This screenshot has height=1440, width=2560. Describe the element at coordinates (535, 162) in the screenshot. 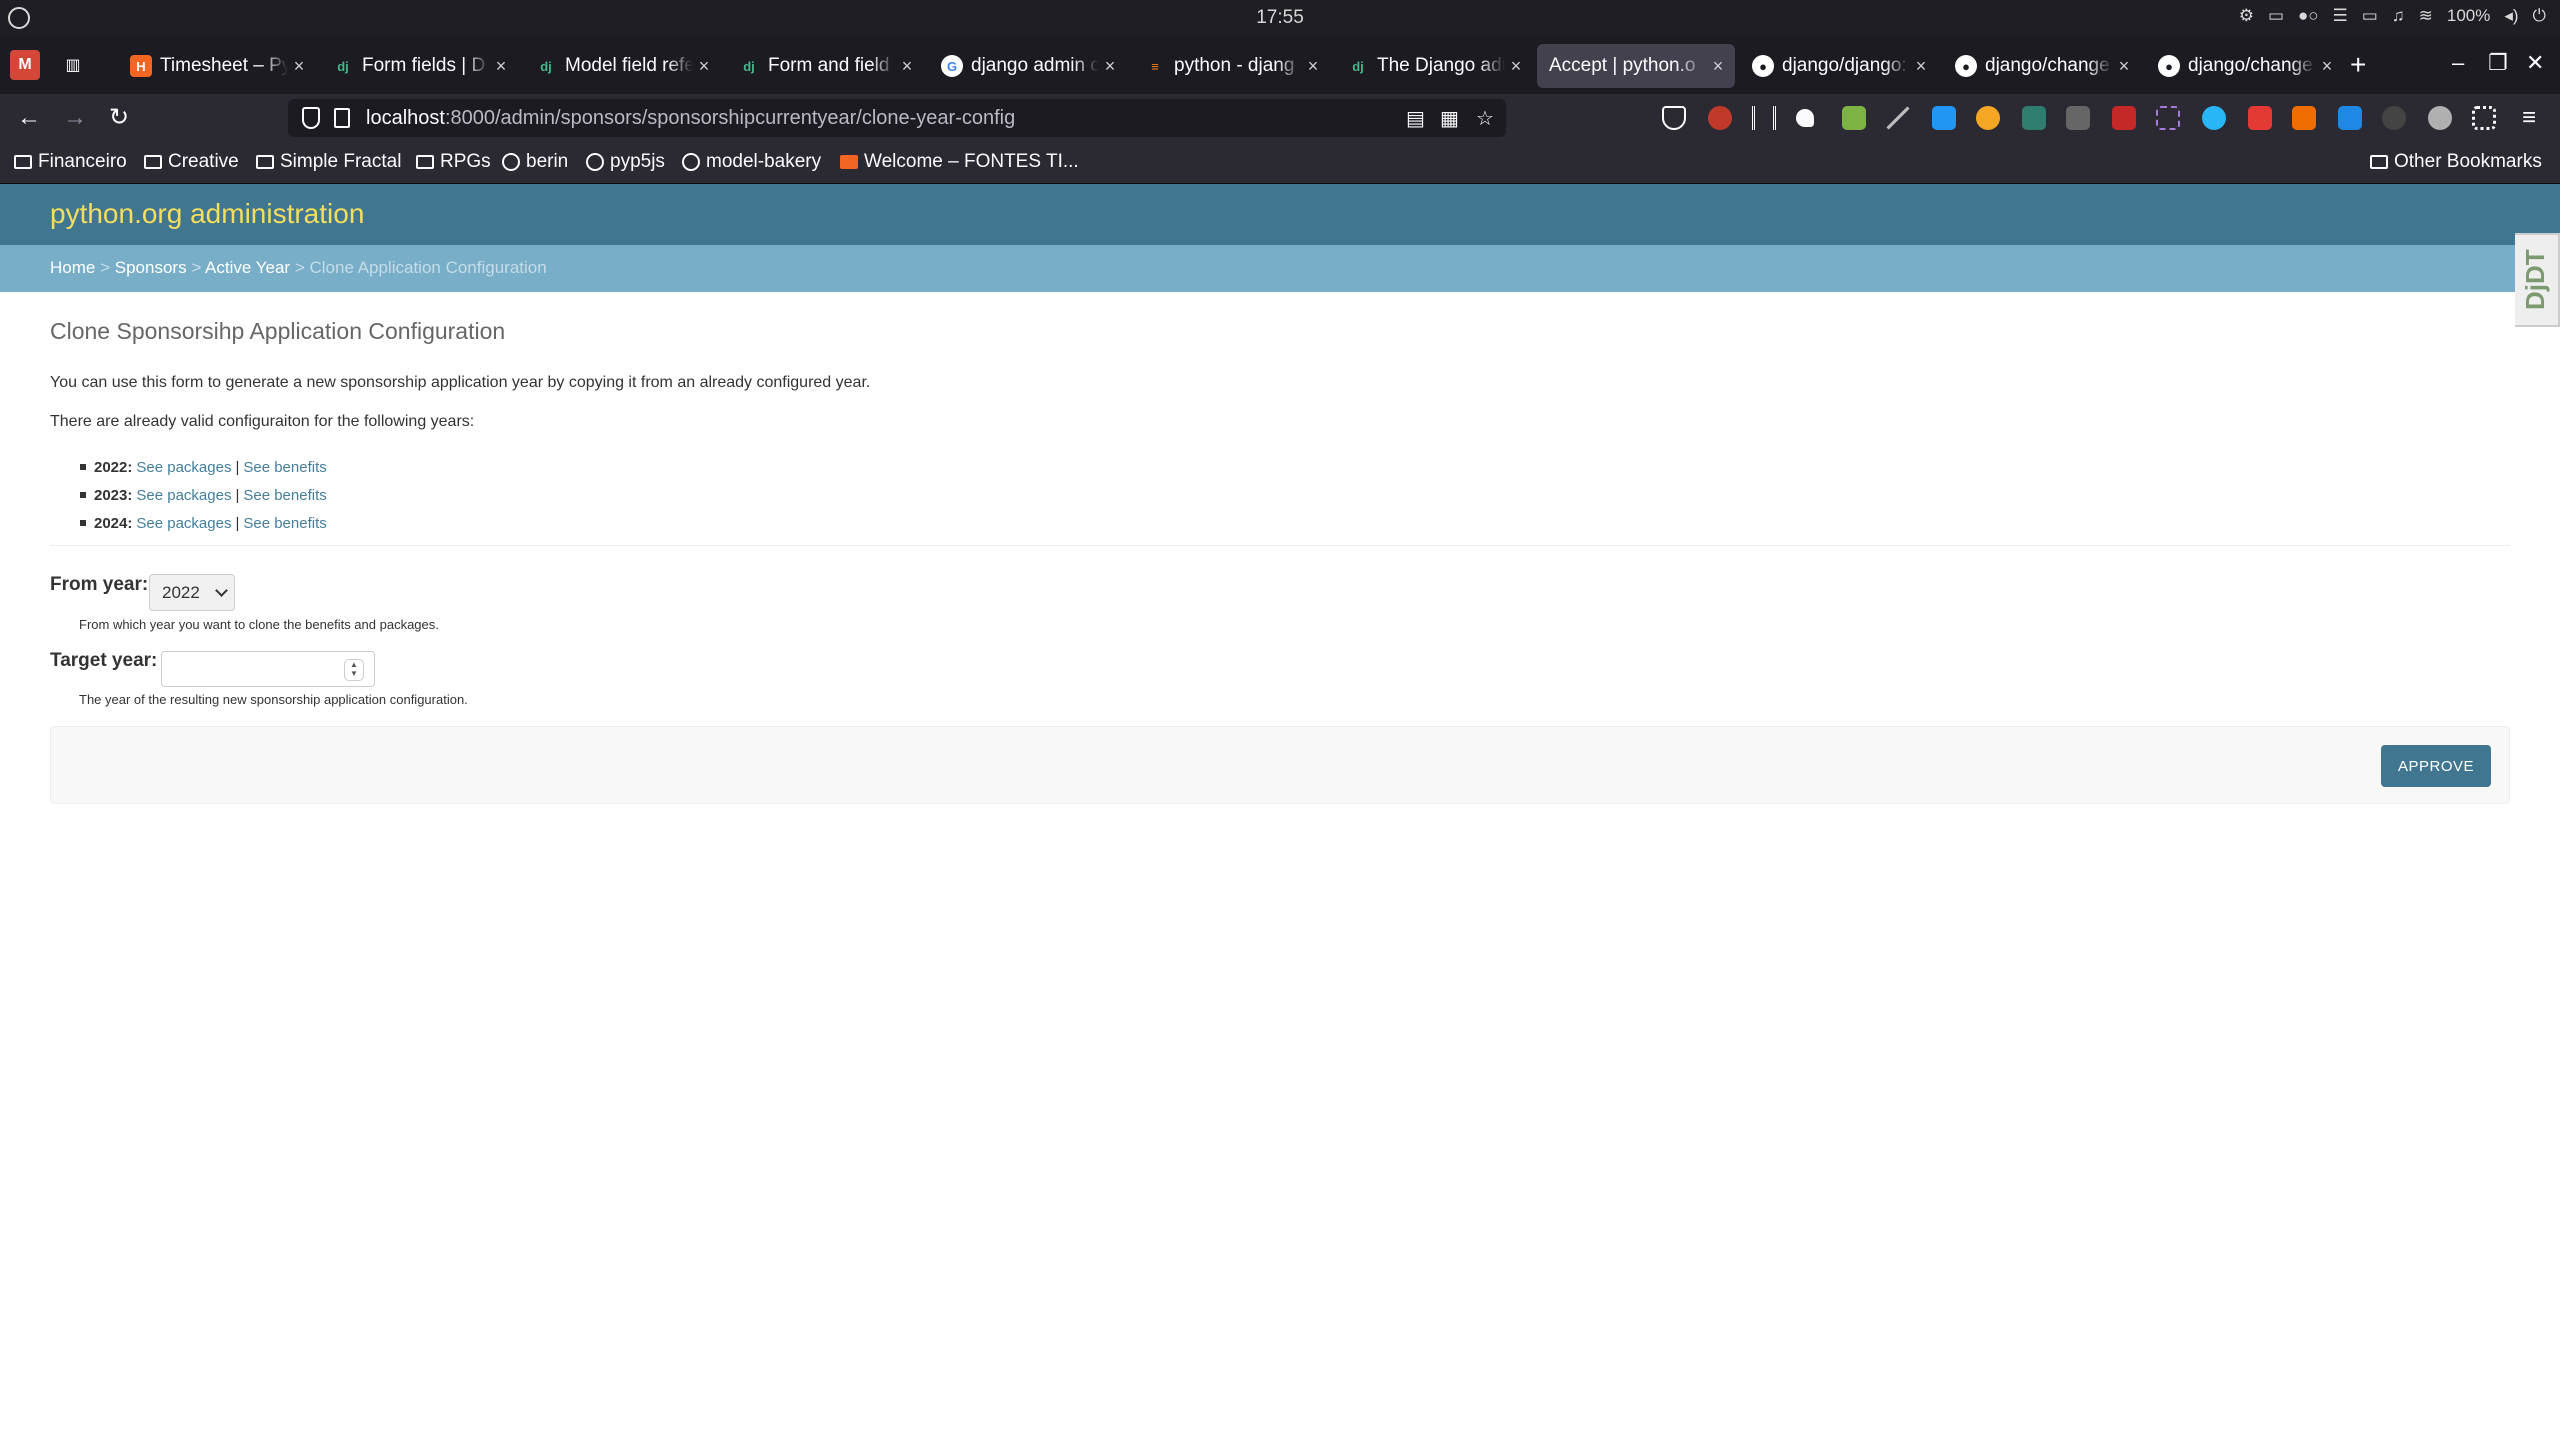

I see `bookmark-link: berin` at that location.